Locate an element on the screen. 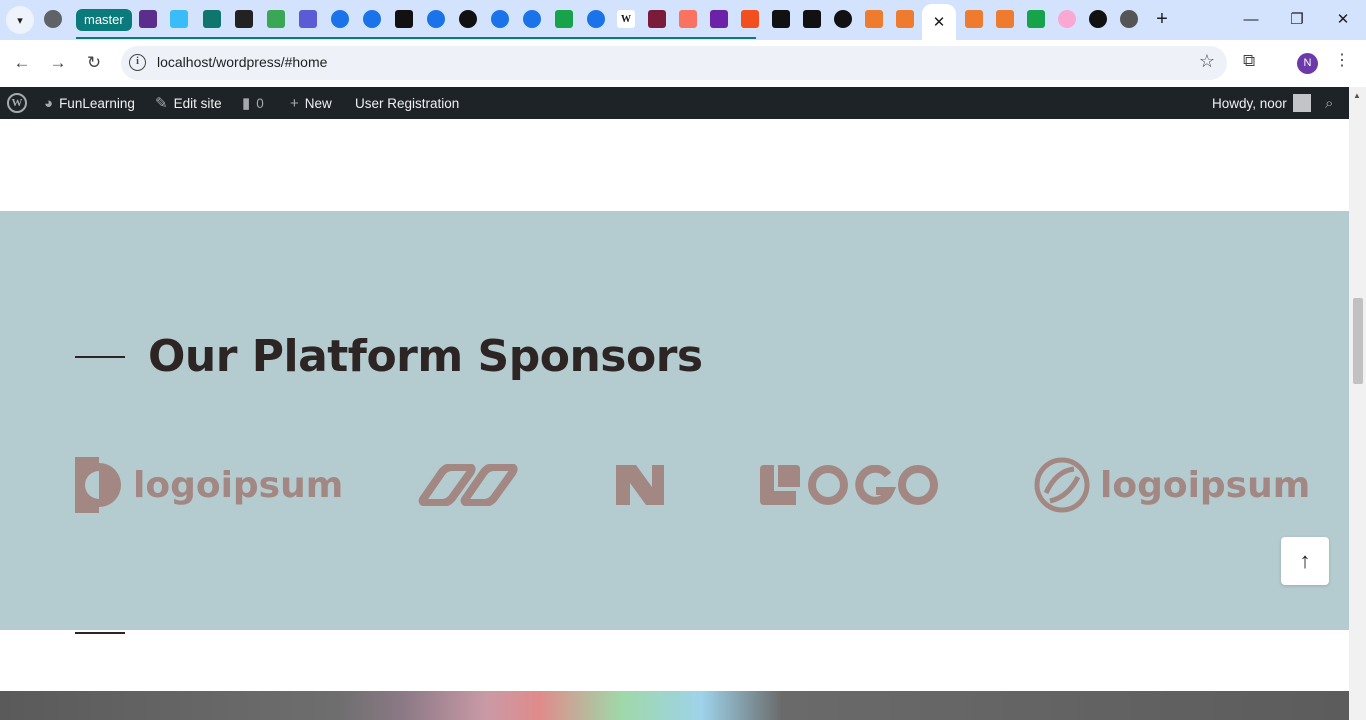 This screenshot has width=1366, height=720. openai-tab-icon is located at coordinates (1129, 19).